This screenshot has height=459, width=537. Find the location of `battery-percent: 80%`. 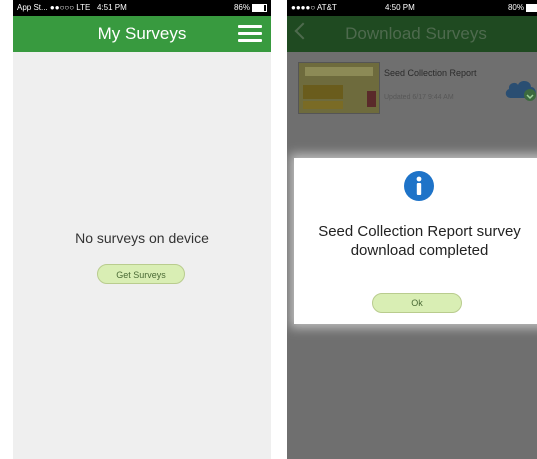

battery-percent: 80% is located at coordinates (515, 7).